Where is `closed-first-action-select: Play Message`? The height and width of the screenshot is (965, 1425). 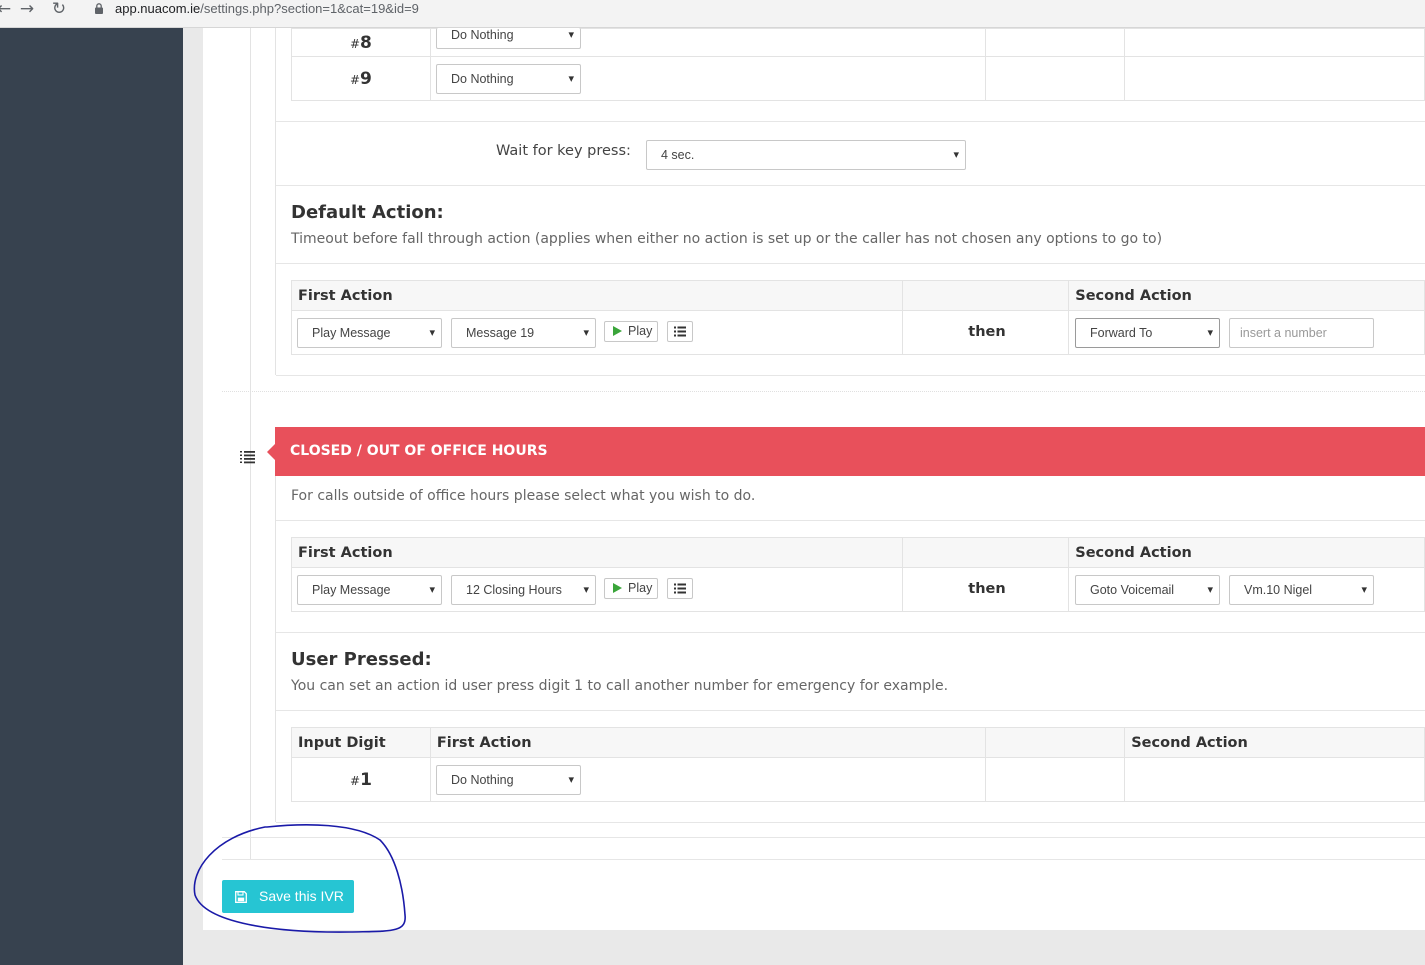 closed-first-action-select: Play Message is located at coordinates (369, 590).